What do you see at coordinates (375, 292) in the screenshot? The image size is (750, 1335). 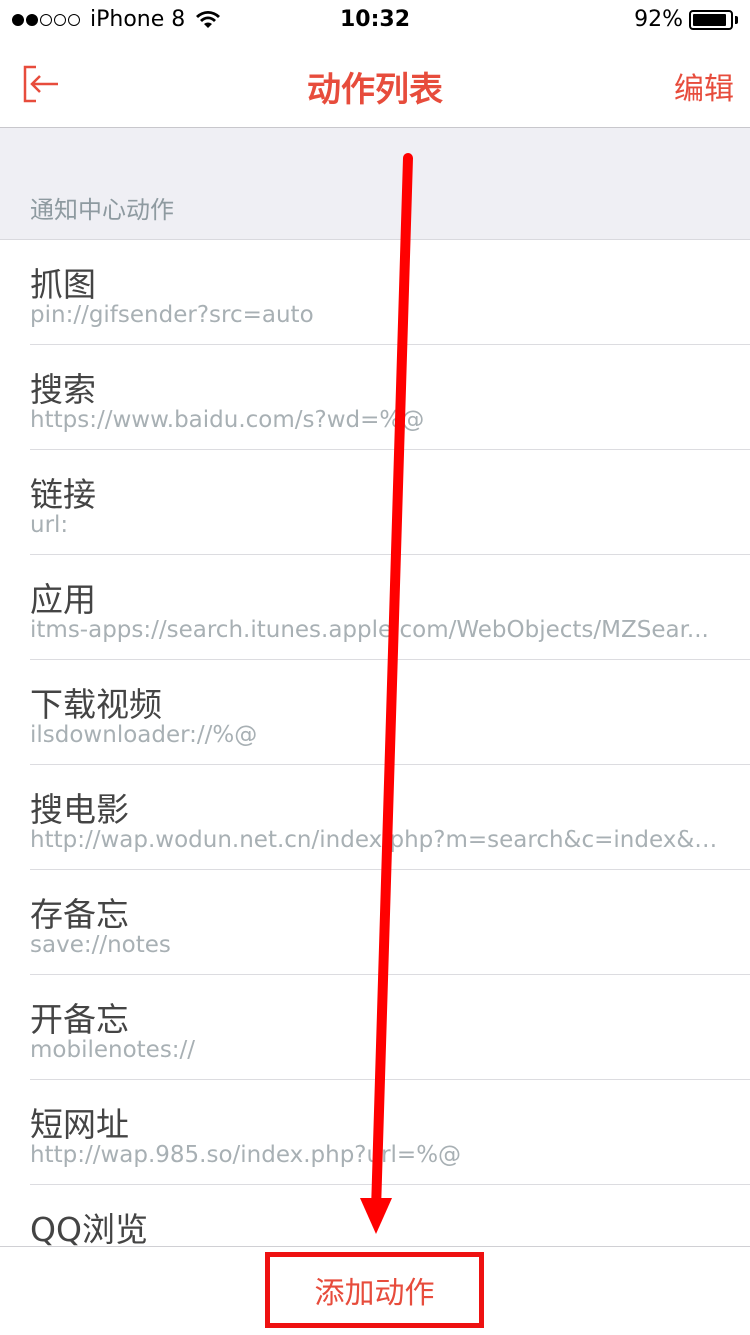 I see `list-item: 抓图 pin://gifsender?src=auto` at bounding box center [375, 292].